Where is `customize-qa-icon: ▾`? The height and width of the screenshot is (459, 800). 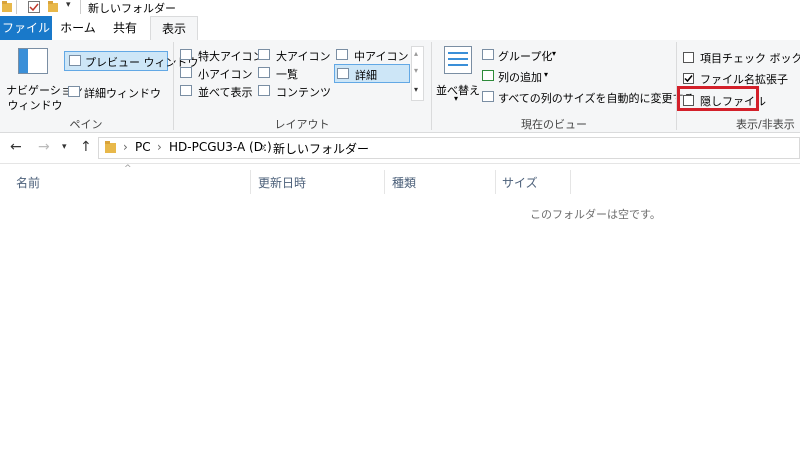
customize-qa-icon: ▾ is located at coordinates (68, 5).